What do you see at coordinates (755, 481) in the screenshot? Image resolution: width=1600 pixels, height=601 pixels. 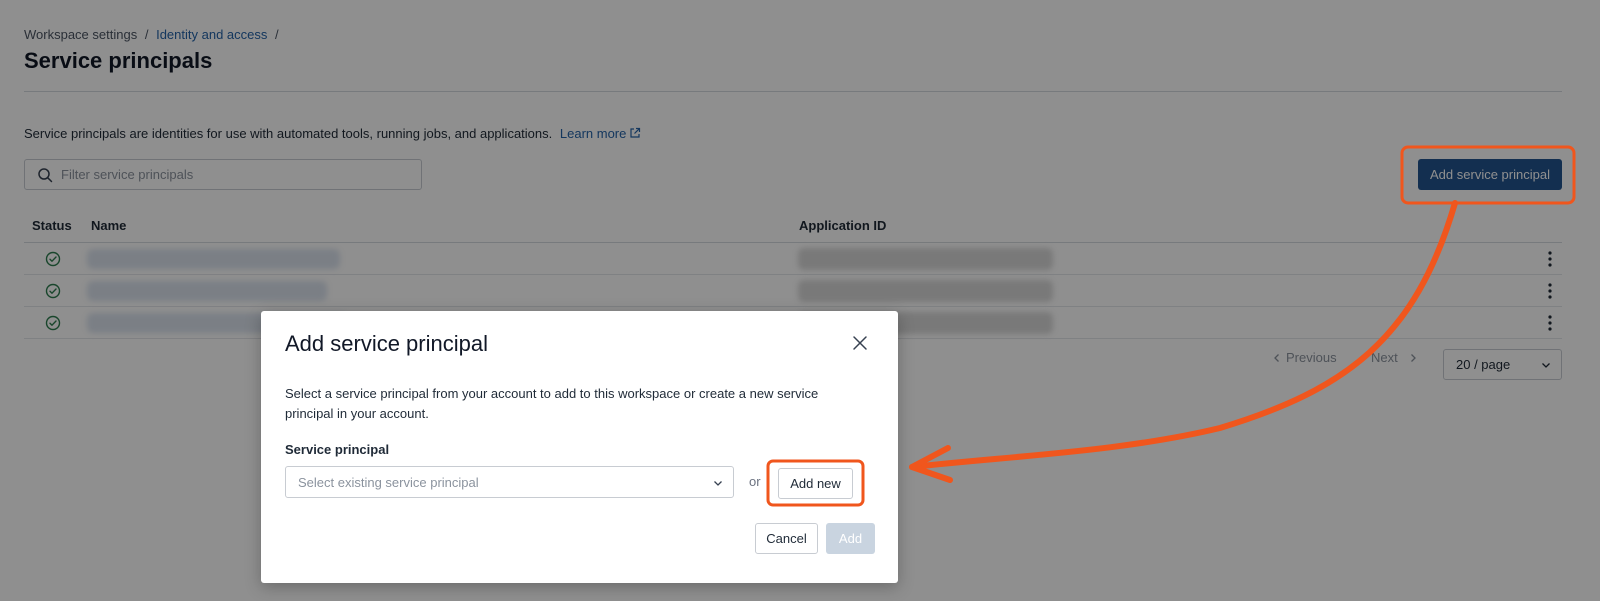 I see `or-separator: or` at bounding box center [755, 481].